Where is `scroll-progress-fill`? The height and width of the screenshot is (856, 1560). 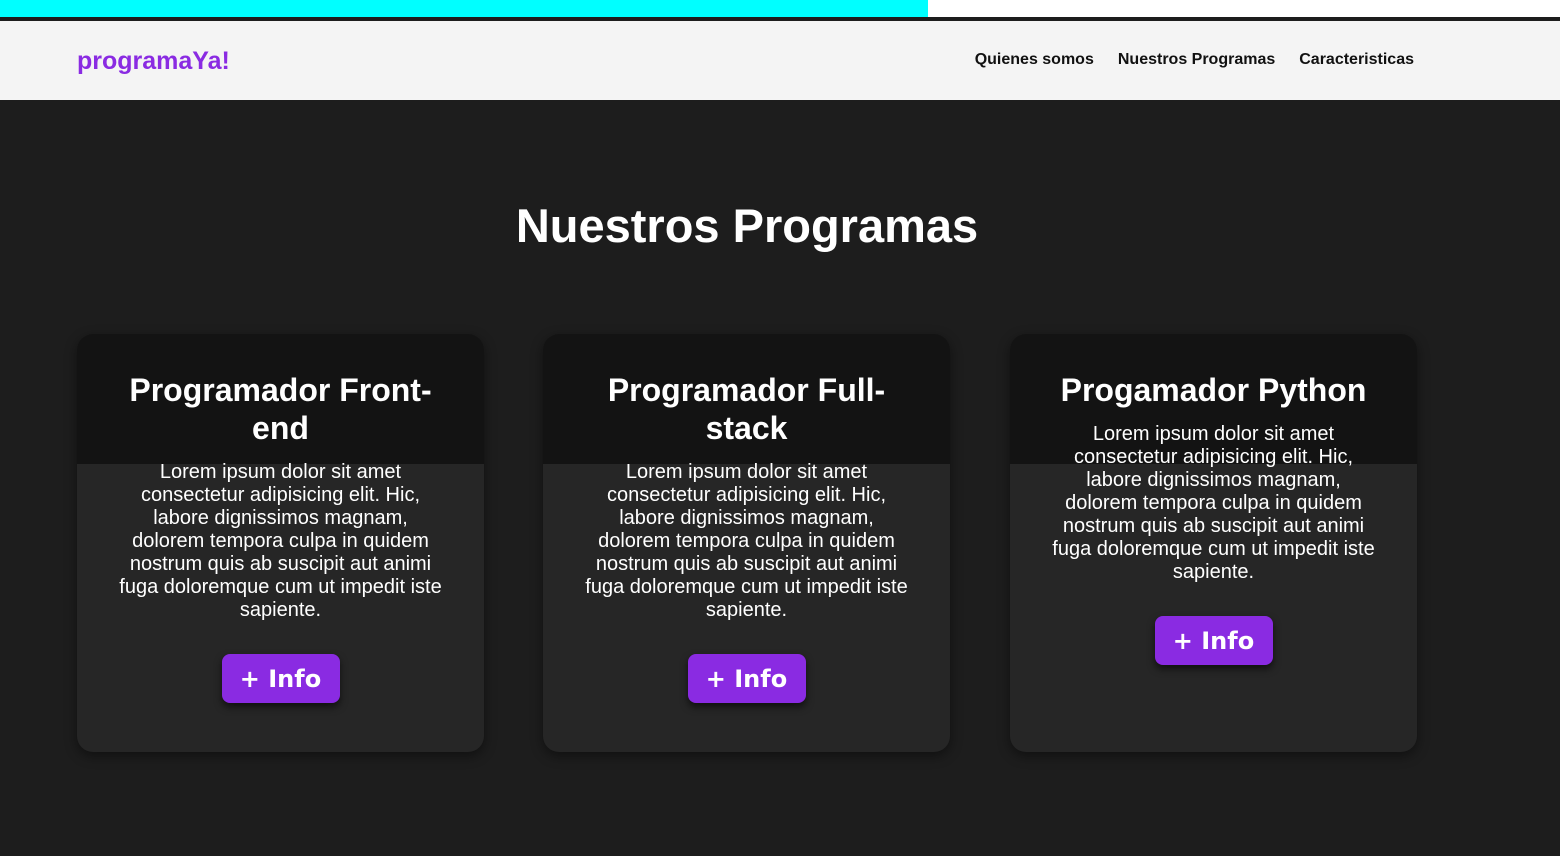
scroll-progress-fill is located at coordinates (464, 8).